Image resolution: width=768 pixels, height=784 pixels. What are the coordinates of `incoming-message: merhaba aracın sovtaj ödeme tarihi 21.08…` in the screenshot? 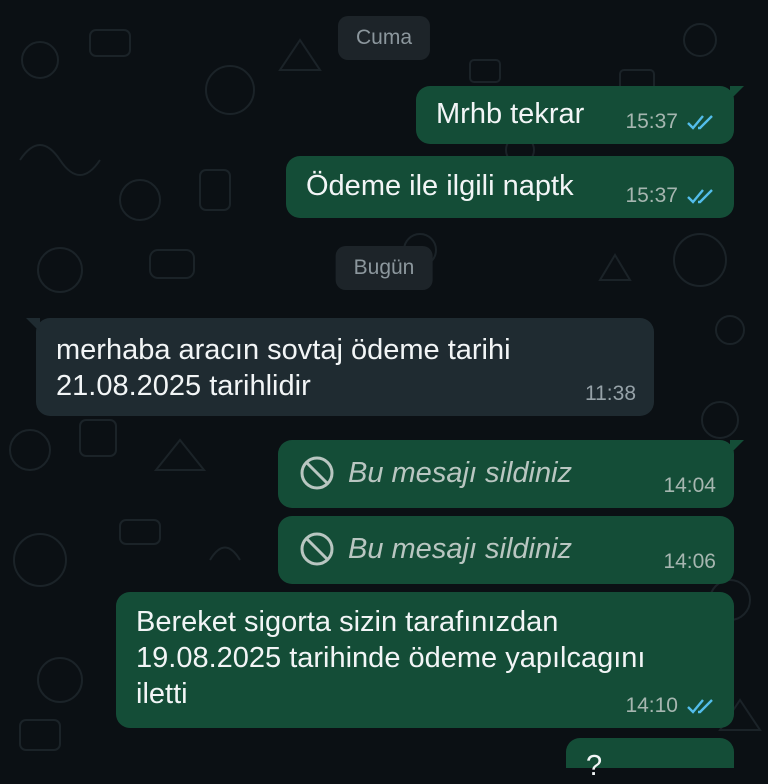 It's located at (340, 367).